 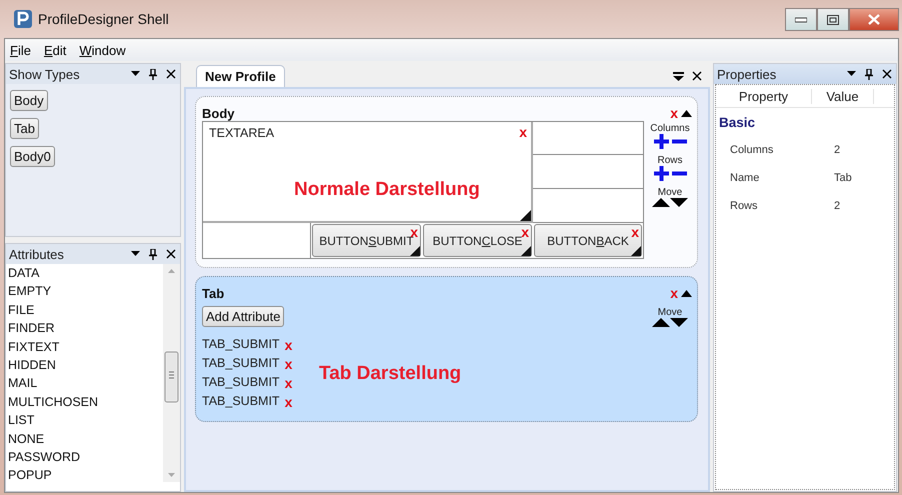 I want to click on close-button, so click(x=874, y=19).